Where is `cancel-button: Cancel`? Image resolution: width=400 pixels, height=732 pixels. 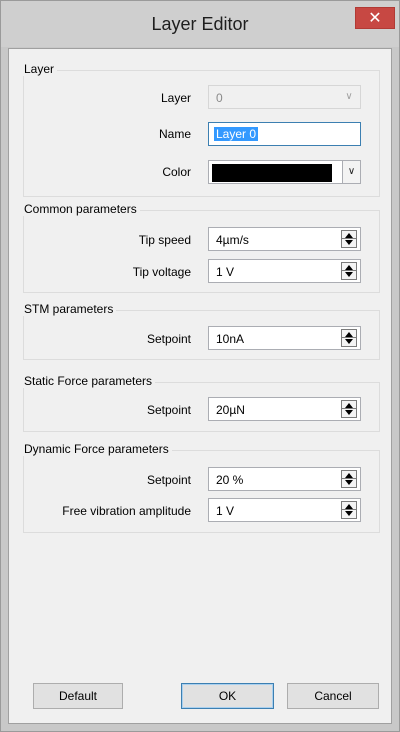 cancel-button: Cancel is located at coordinates (333, 696).